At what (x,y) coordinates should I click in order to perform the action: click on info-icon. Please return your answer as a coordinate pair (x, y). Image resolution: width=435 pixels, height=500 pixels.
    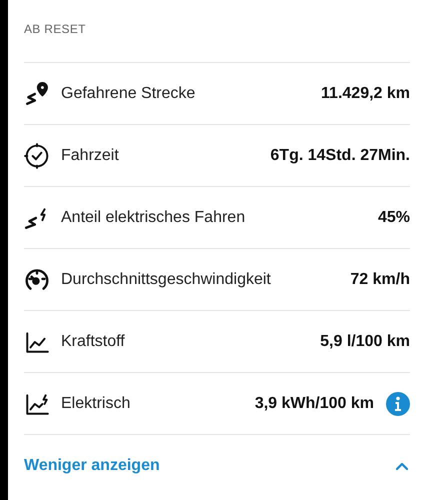
    Looking at the image, I should click on (398, 404).